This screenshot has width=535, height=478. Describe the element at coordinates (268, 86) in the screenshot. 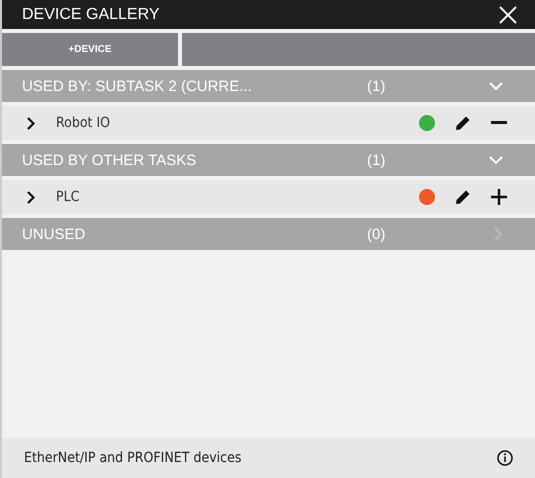

I see `section-header: USED BY: SUBTASK 2 (CURRE... (1)` at that location.